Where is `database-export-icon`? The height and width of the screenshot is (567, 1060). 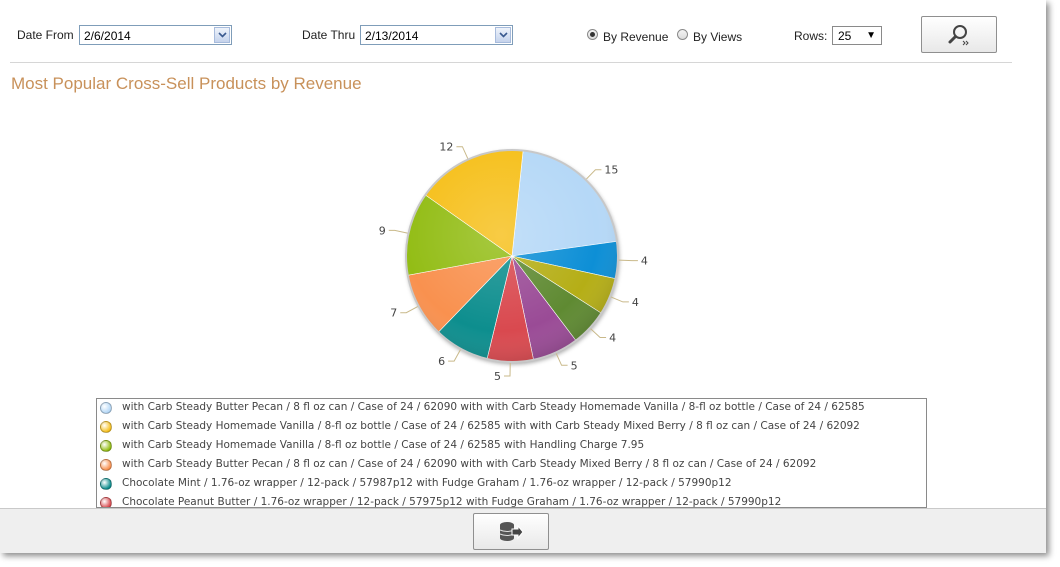
database-export-icon is located at coordinates (511, 531).